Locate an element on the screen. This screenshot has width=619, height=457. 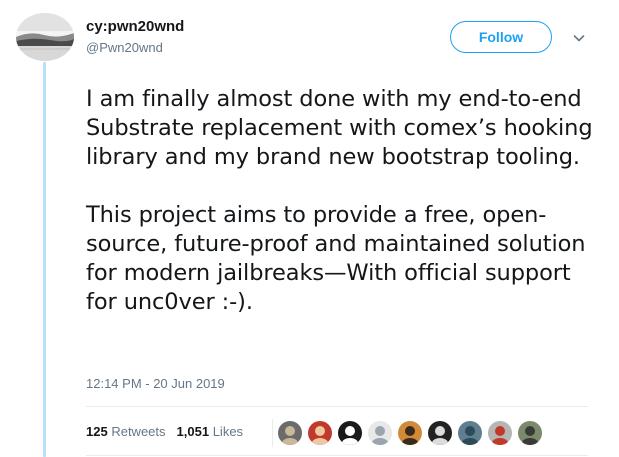
author-info: cy:pwn20wnd @Pwn20wnd is located at coordinates (135, 36).